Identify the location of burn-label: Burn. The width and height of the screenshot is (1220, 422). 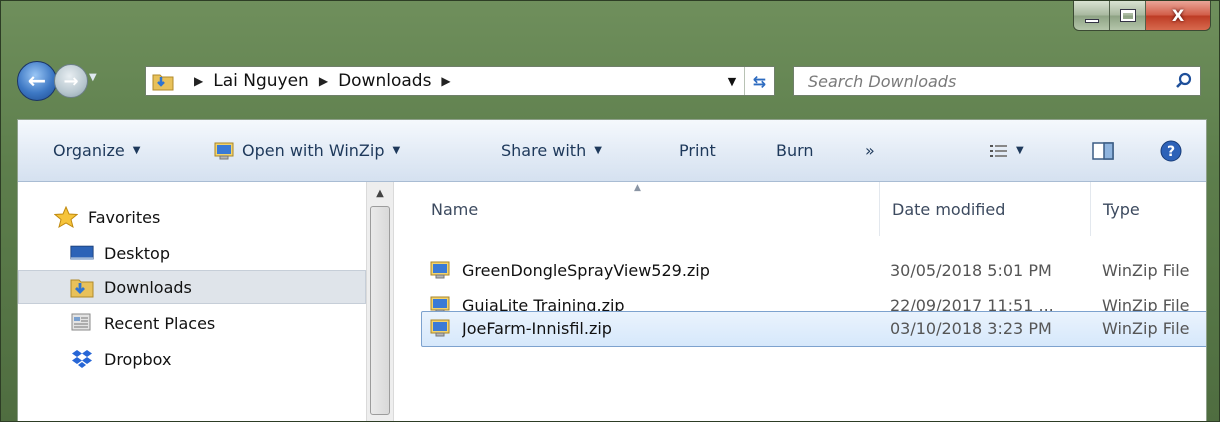
(795, 150).